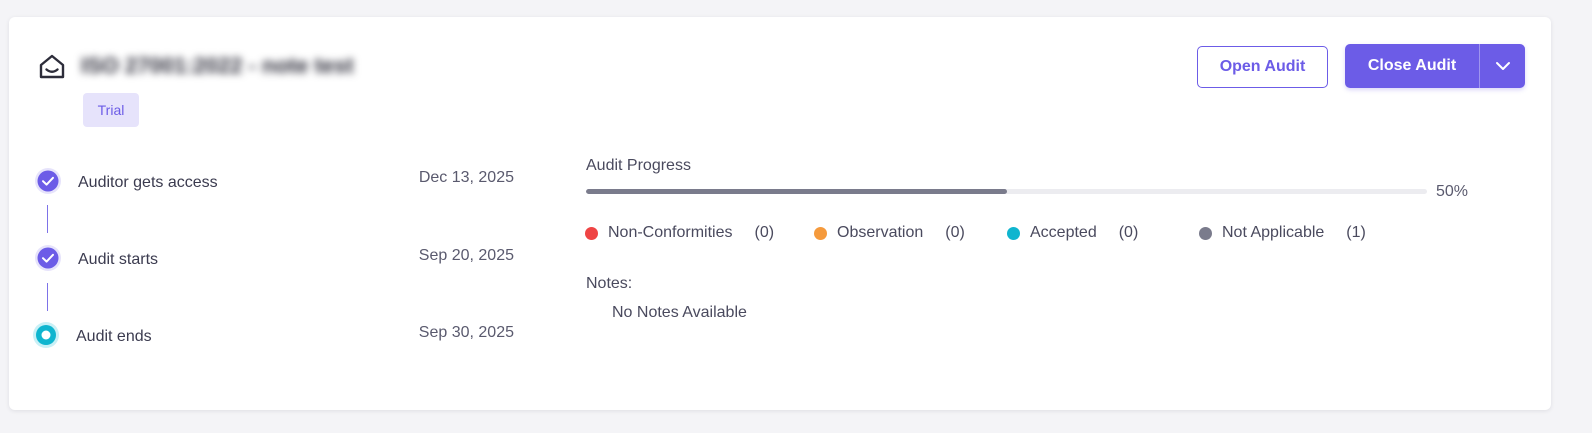 The width and height of the screenshot is (1592, 433). What do you see at coordinates (52, 66) in the screenshot?
I see `home-icon` at bounding box center [52, 66].